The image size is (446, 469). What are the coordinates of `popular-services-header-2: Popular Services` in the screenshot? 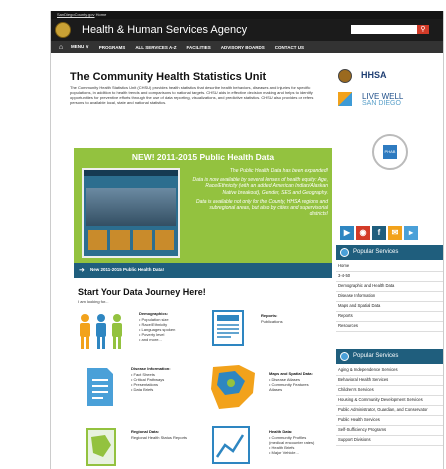 It's located at (389, 356).